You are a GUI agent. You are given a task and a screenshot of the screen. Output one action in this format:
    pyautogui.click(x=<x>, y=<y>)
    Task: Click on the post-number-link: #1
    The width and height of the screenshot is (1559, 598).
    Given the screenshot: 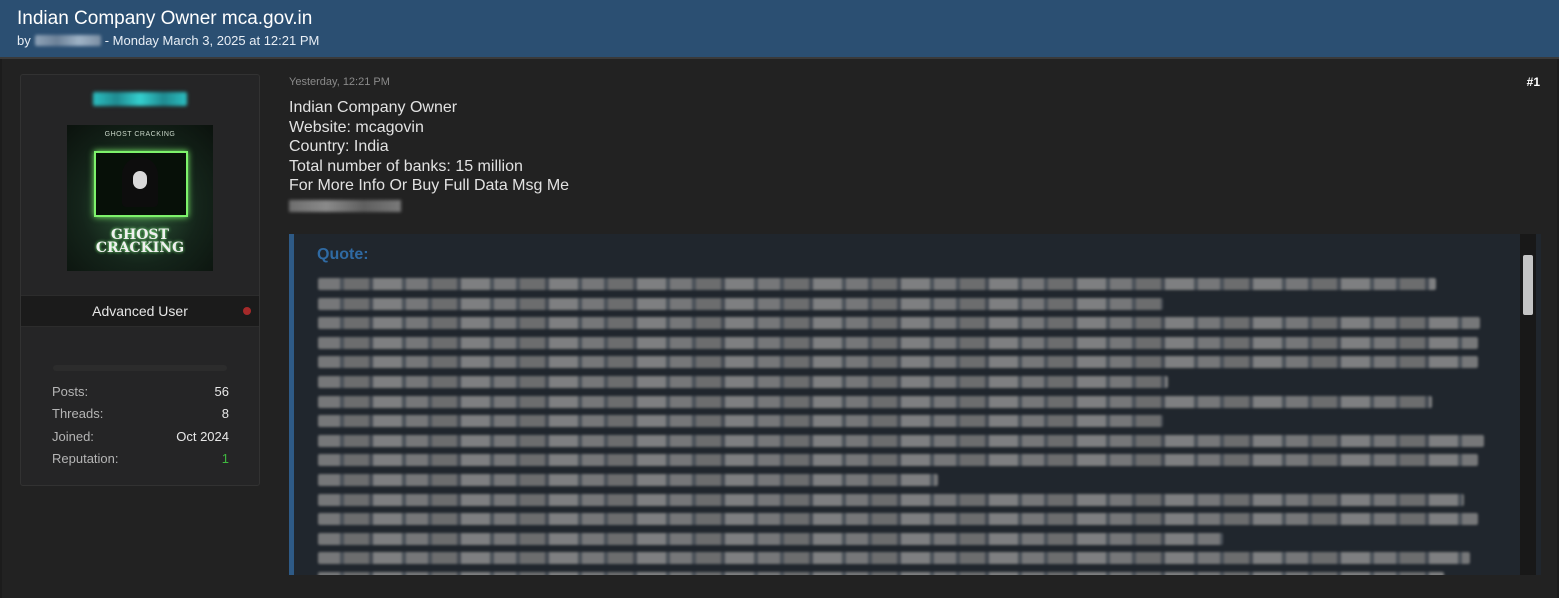 What is the action you would take?
    pyautogui.click(x=1533, y=82)
    